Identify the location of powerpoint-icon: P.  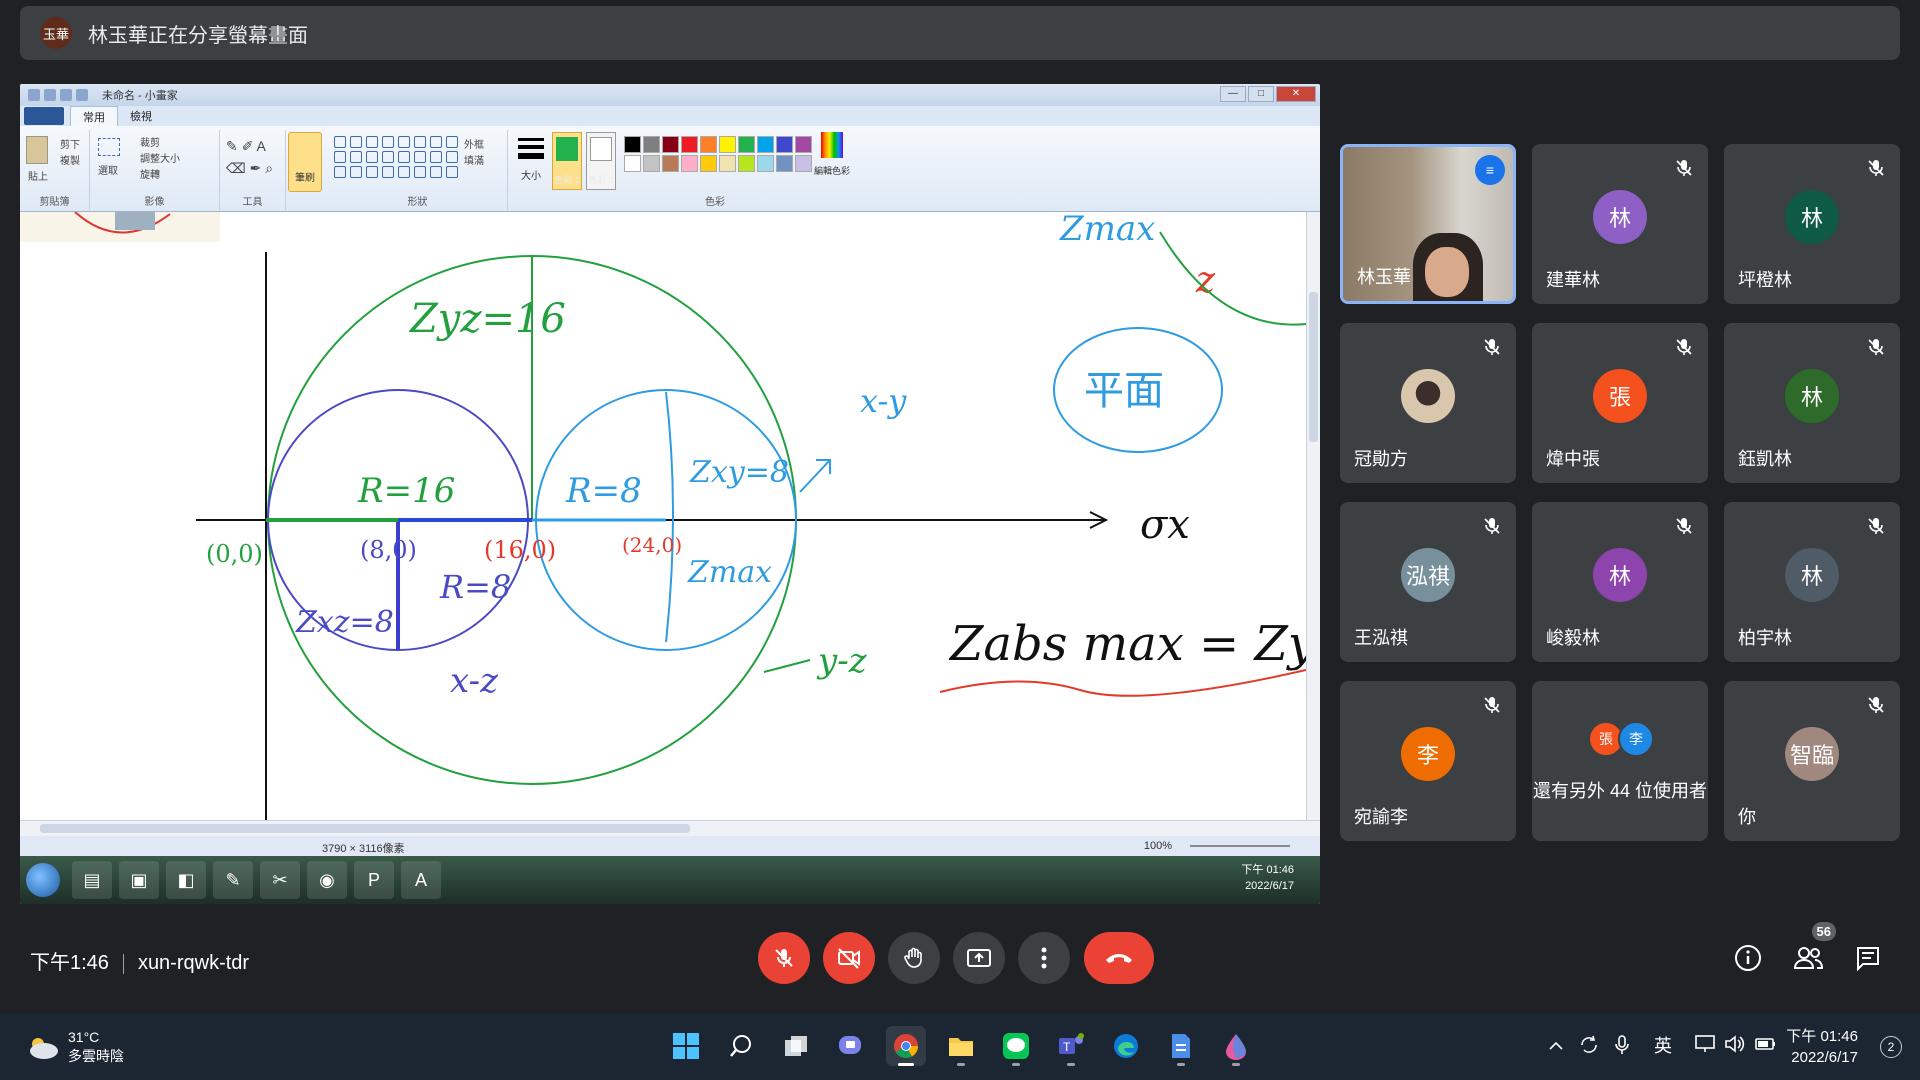
(374, 880).